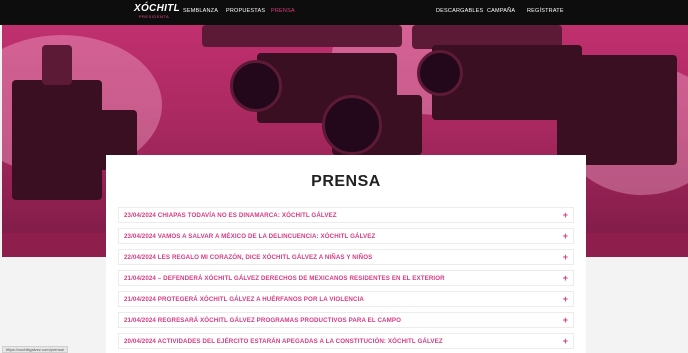 Image resolution: width=688 pixels, height=353 pixels. I want to click on nav-item-registrate: REGÍSTRATE, so click(545, 11).